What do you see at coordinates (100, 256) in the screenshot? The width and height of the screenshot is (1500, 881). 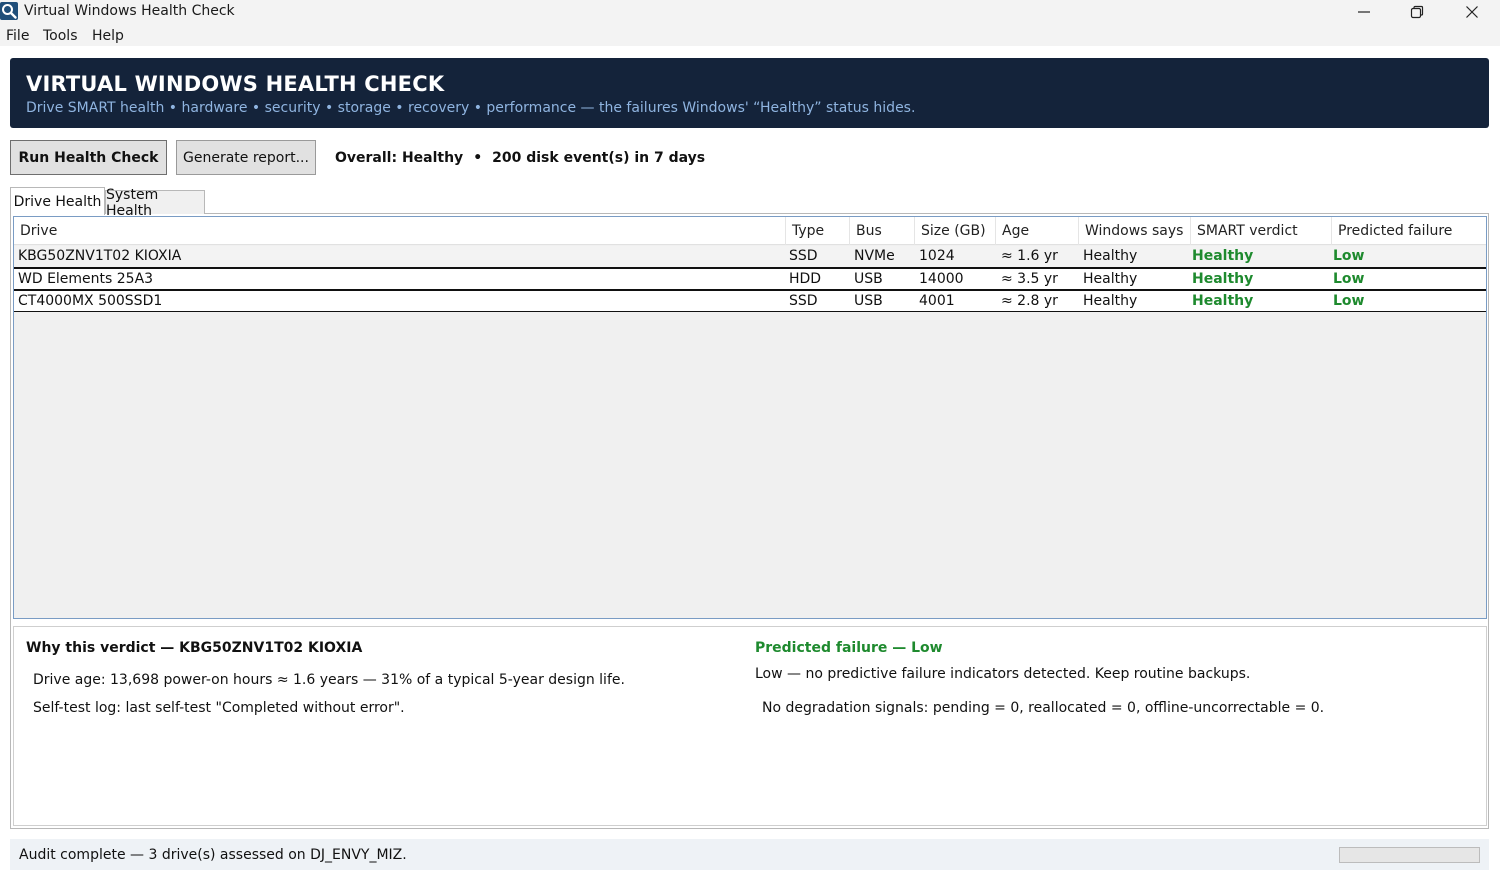 I see `cell-drive: KBG50ZNV1T02 KIOXIA` at bounding box center [100, 256].